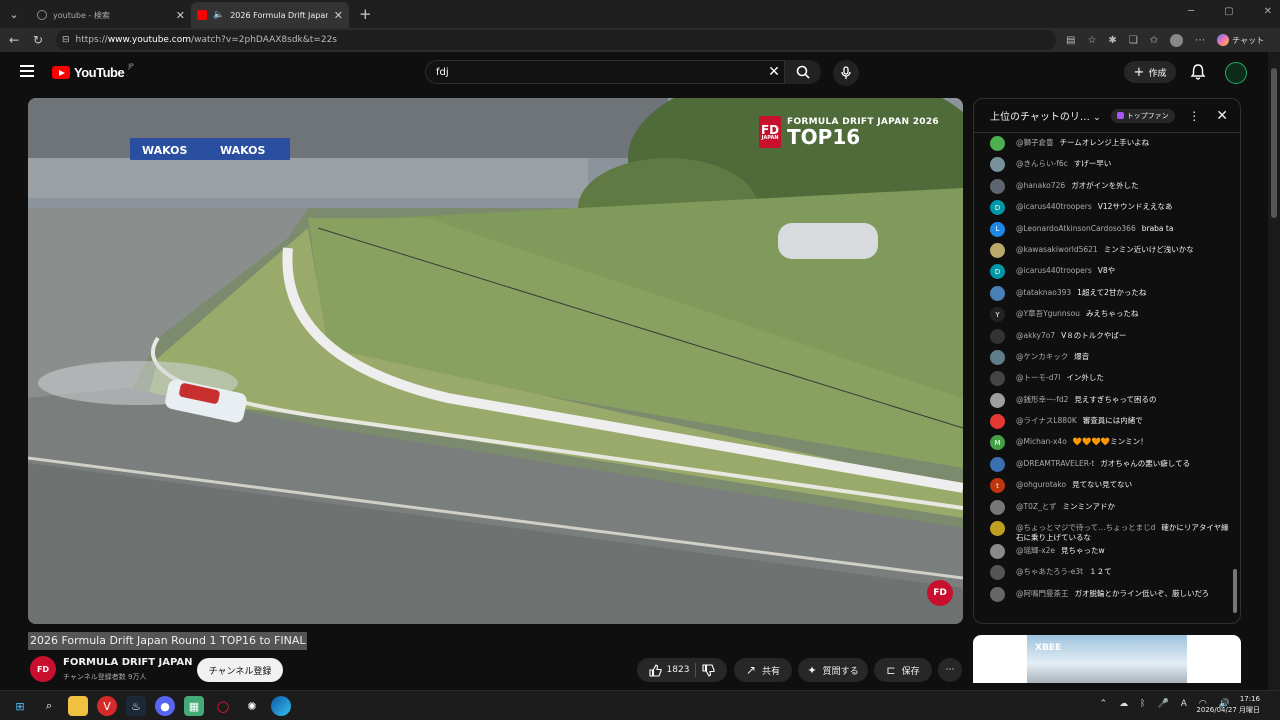 This screenshot has width=1280, height=720. I want to click on chat-scrollbar, so click(1235, 591).